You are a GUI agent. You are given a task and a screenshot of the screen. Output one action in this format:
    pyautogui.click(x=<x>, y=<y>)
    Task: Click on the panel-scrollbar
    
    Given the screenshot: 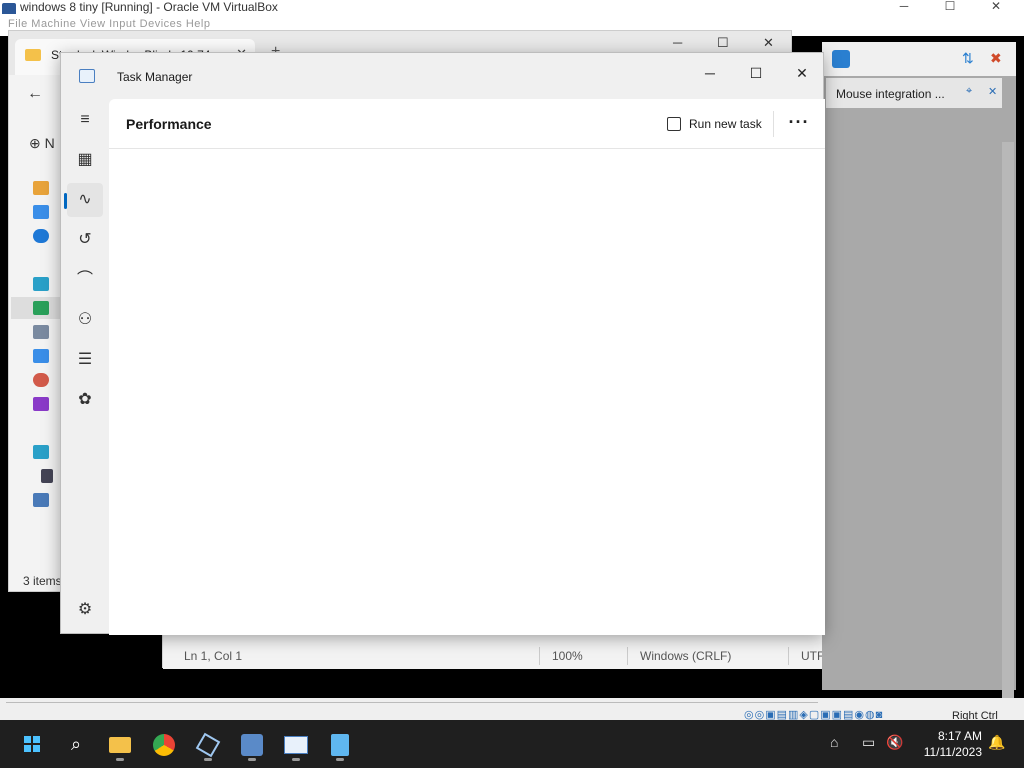 What is the action you would take?
    pyautogui.click(x=1008, y=432)
    